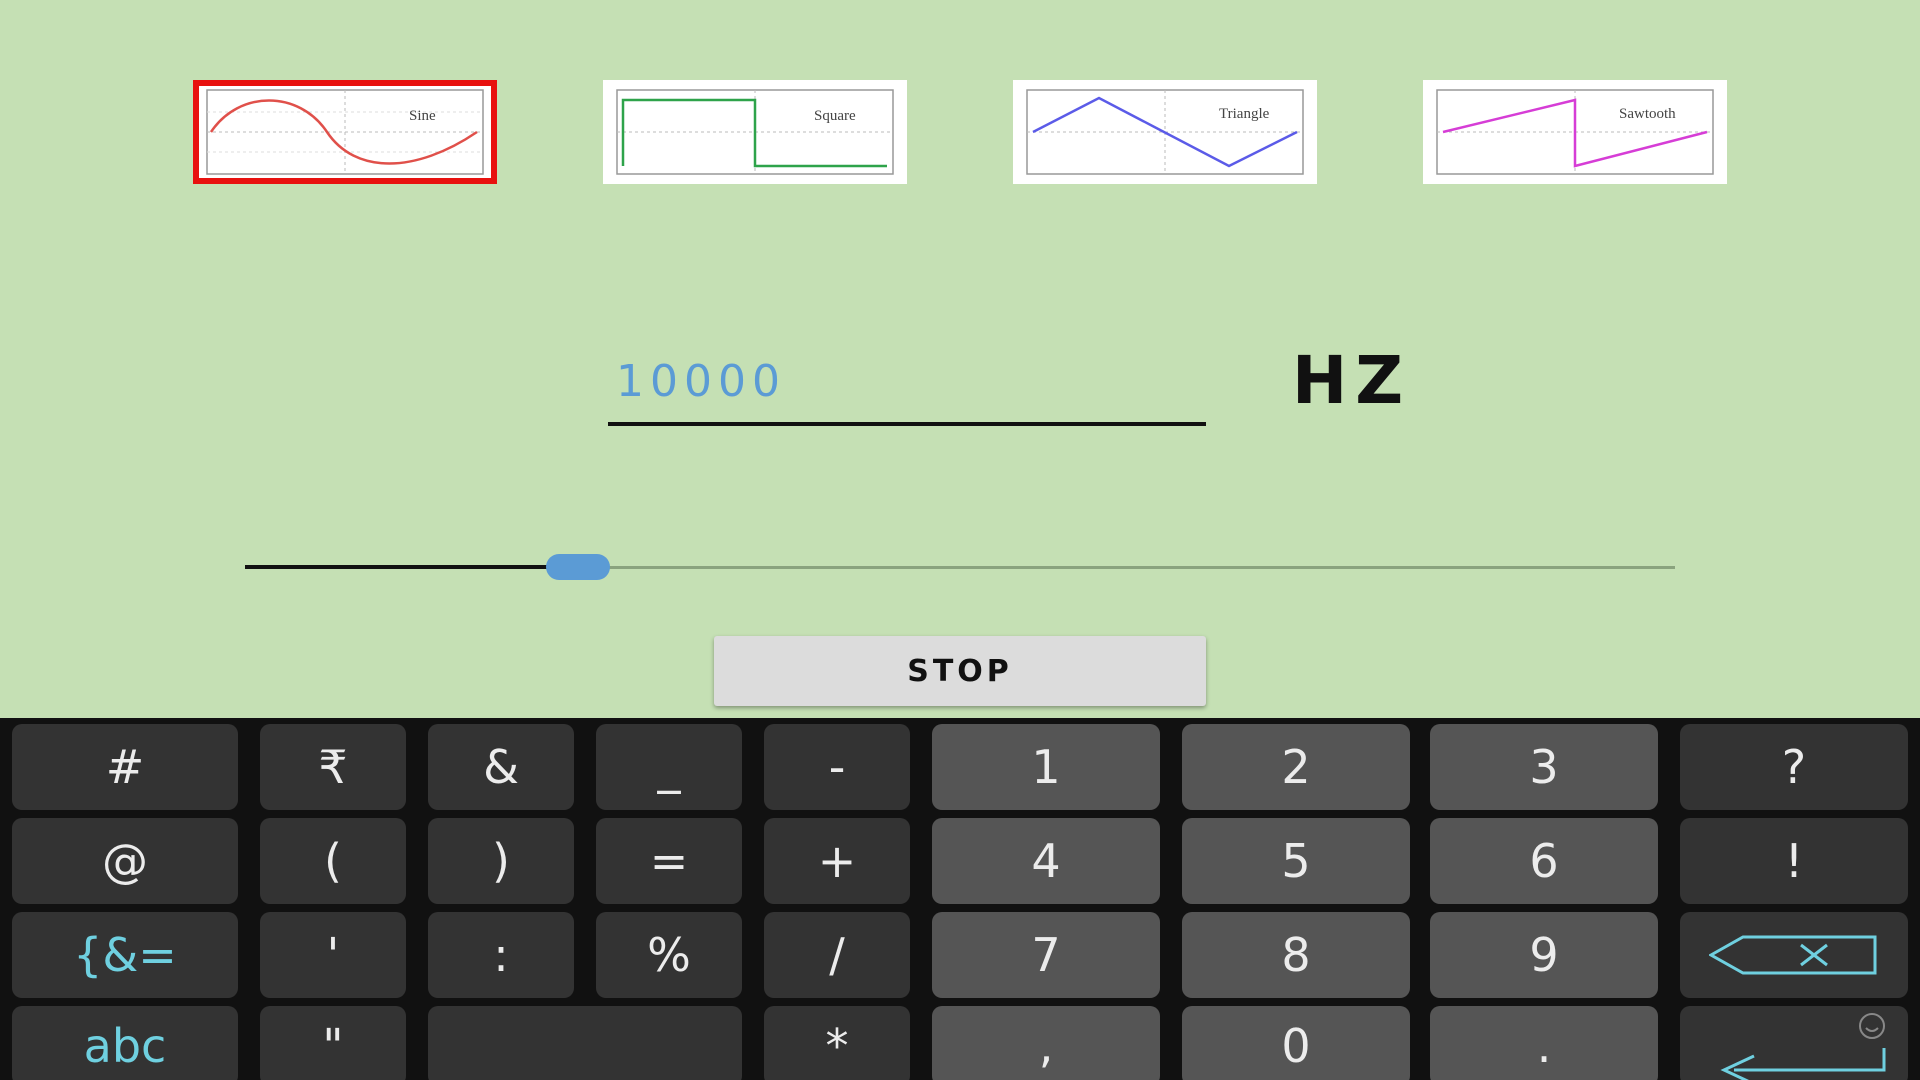 The width and height of the screenshot is (1920, 1080). I want to click on key-label: _, so click(669, 767).